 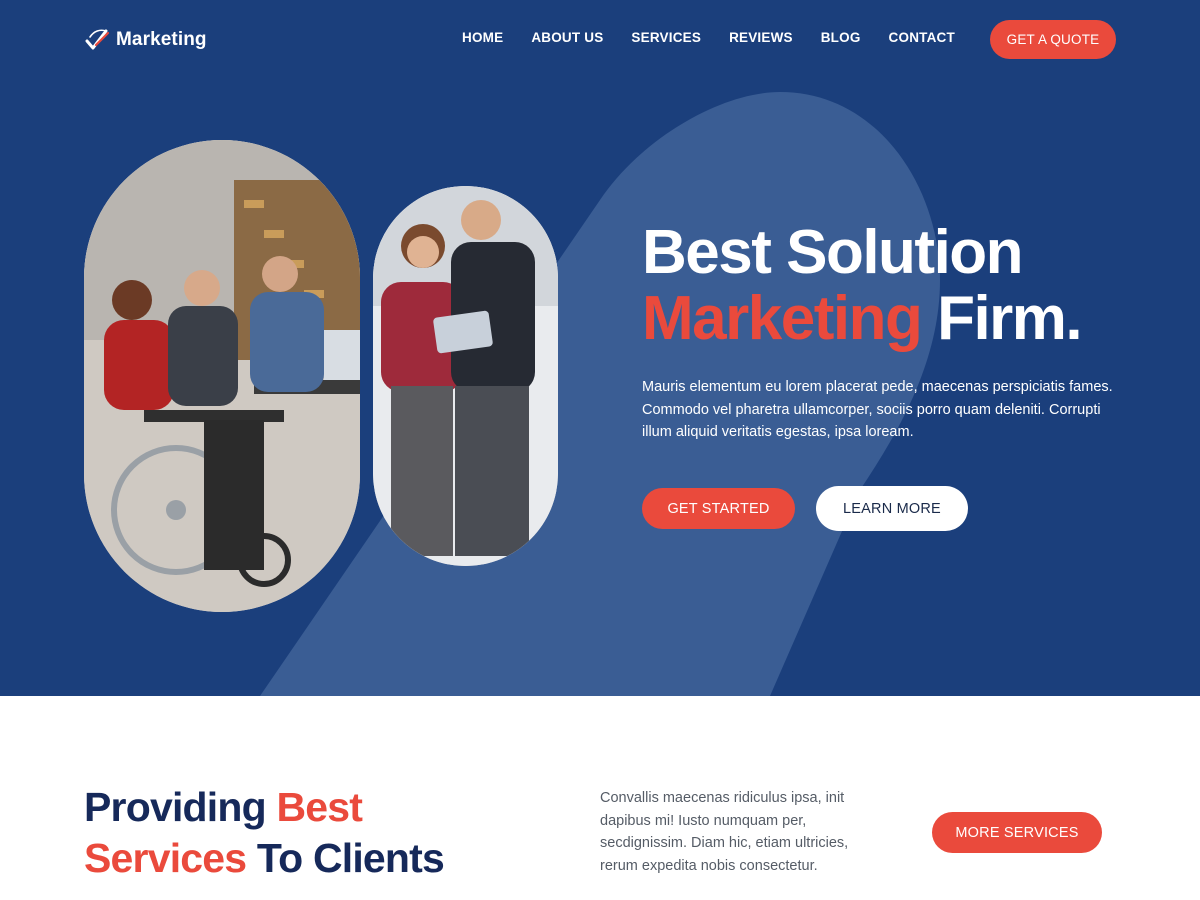 I want to click on learn-more-button: LEARN MORE, so click(x=892, y=508).